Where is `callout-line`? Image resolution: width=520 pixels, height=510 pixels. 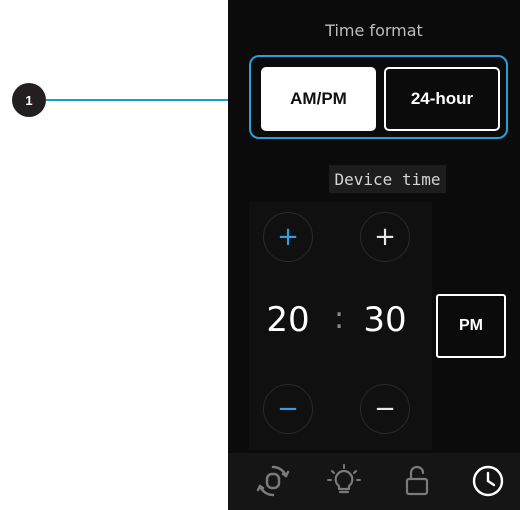
callout-line is located at coordinates (147, 100).